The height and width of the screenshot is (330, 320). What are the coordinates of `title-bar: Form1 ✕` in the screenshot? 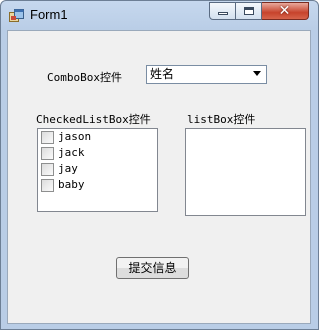 It's located at (159, 16).